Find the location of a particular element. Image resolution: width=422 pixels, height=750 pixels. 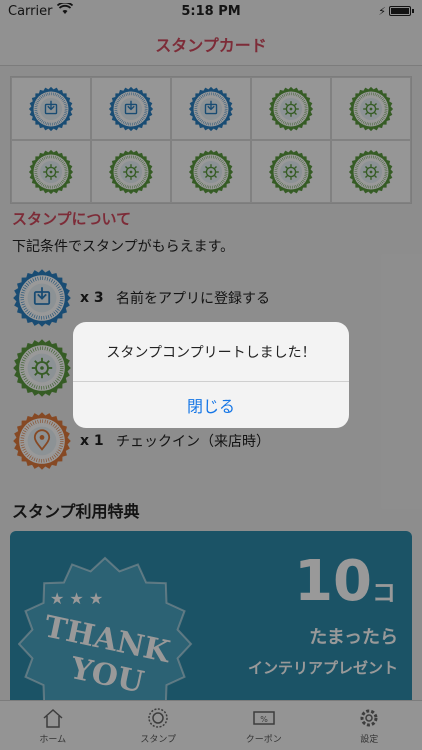

close-button: 閉じる is located at coordinates (211, 405).